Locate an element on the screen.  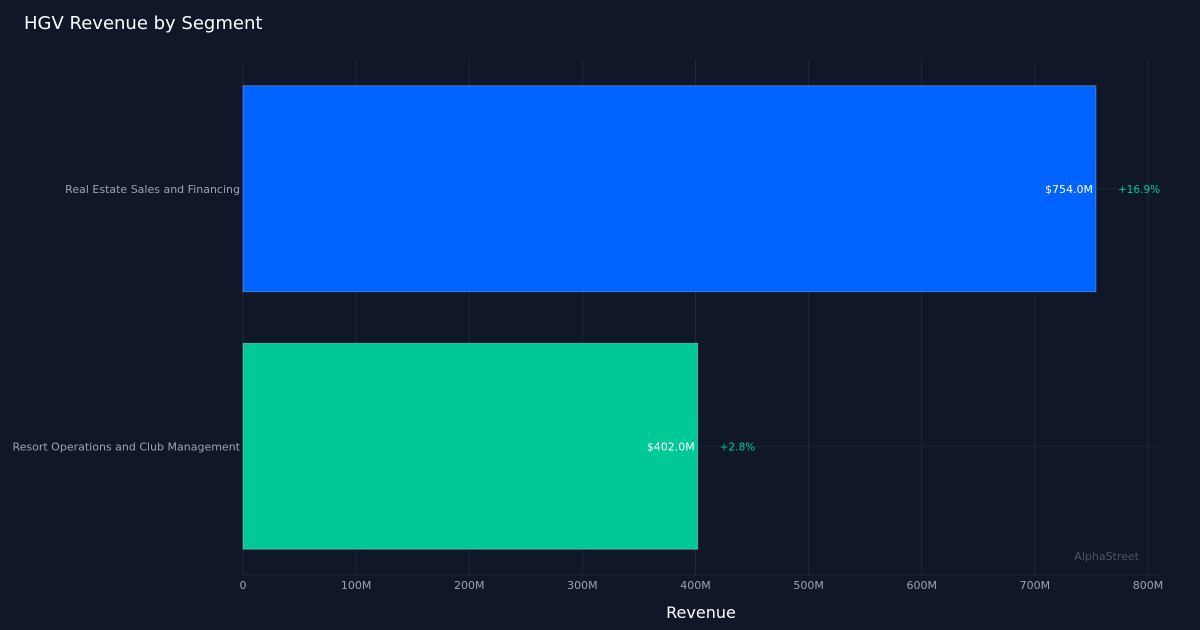
category-label: Resort Operations and Club Management is located at coordinates (126, 446).